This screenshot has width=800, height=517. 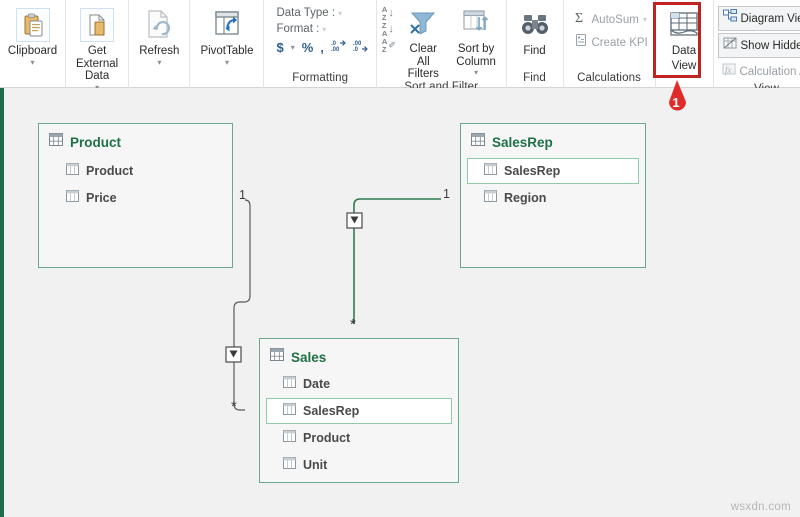 What do you see at coordinates (97, 63) in the screenshot?
I see `get-external-data-label: Get External Data` at bounding box center [97, 63].